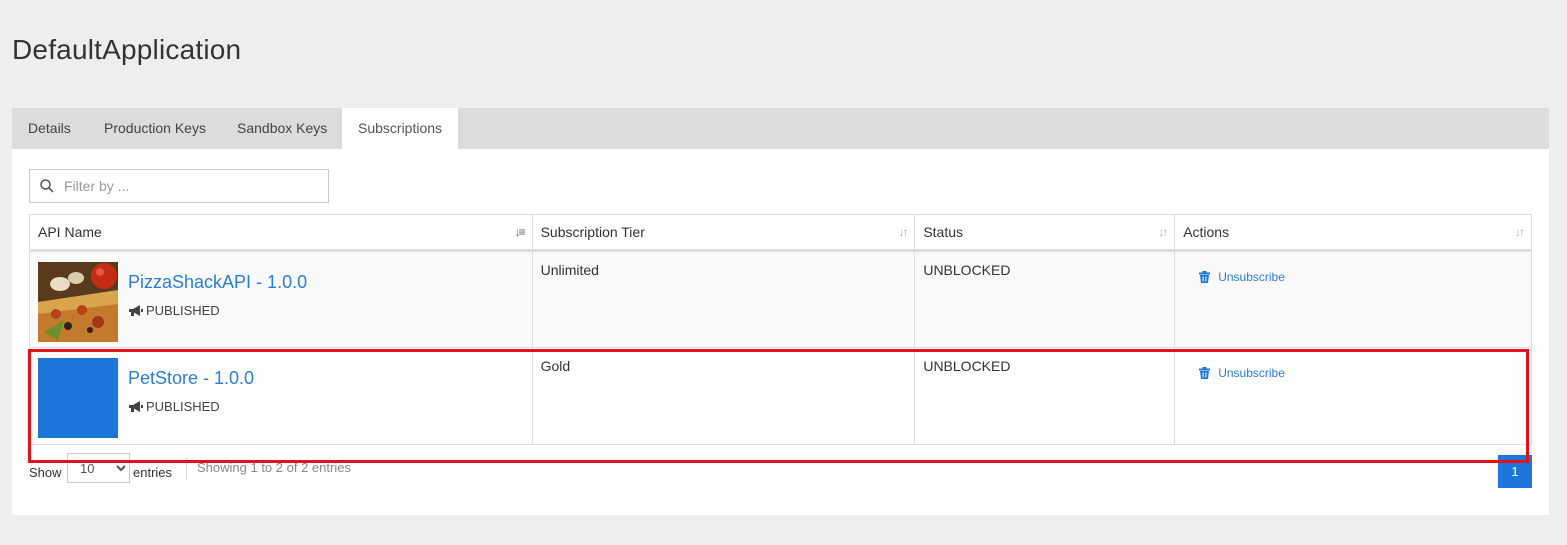 The image size is (1567, 545). What do you see at coordinates (281, 396) in the screenshot?
I see `api-name-cell: PetStore - 1.0.0 PUBLISHED` at bounding box center [281, 396].